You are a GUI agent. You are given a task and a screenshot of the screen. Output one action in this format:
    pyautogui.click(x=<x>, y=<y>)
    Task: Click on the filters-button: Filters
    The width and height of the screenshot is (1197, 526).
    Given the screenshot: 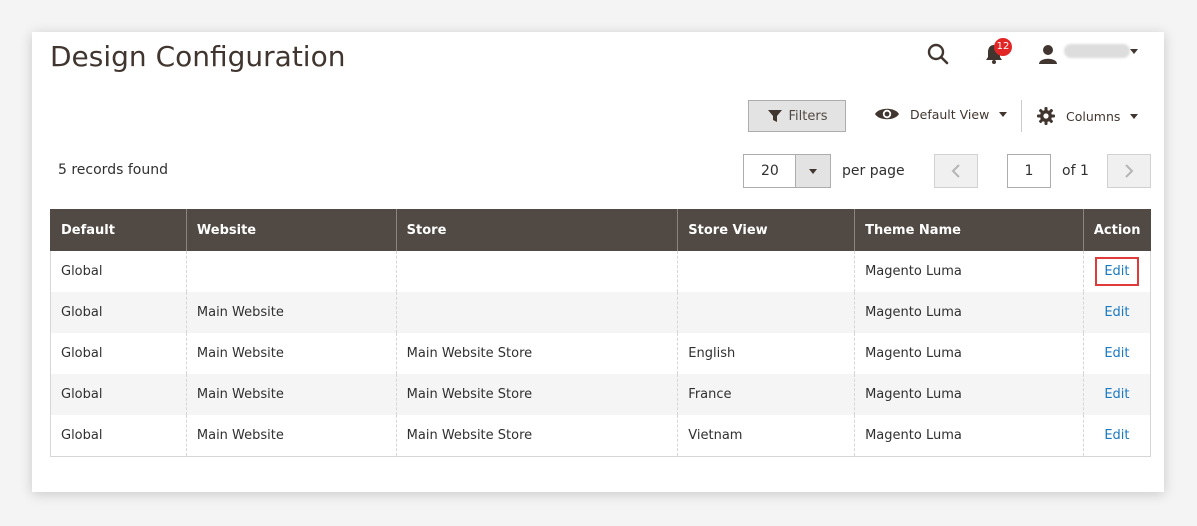 What is the action you would take?
    pyautogui.click(x=797, y=116)
    